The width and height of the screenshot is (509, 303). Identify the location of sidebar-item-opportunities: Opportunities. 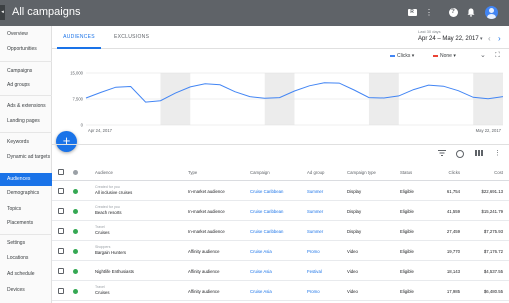
(26, 49).